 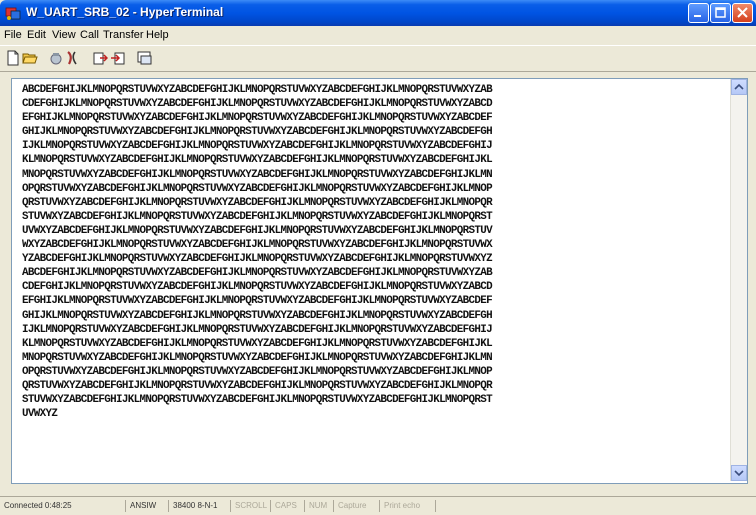 I want to click on close-button, so click(x=742, y=13).